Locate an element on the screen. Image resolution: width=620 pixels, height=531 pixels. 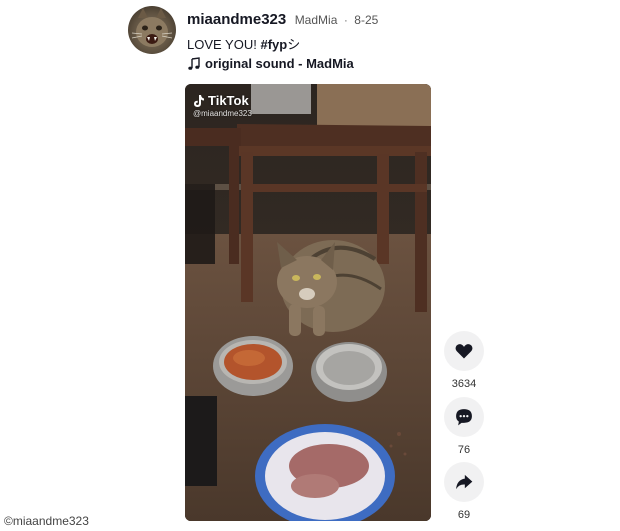
avatar is located at coordinates (152, 30).